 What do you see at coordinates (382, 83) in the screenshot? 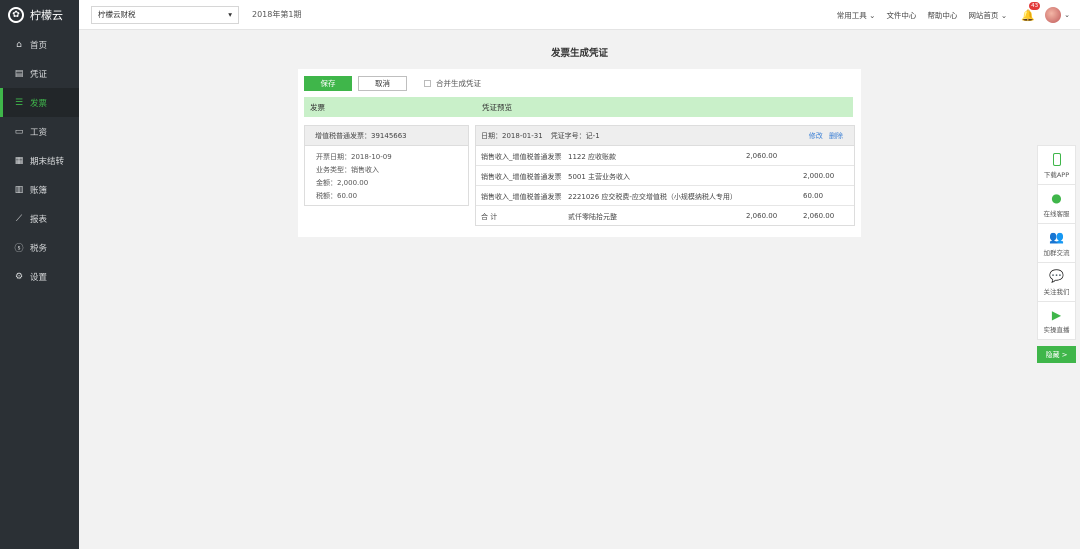
I see `cancel-button: 取消` at bounding box center [382, 83].